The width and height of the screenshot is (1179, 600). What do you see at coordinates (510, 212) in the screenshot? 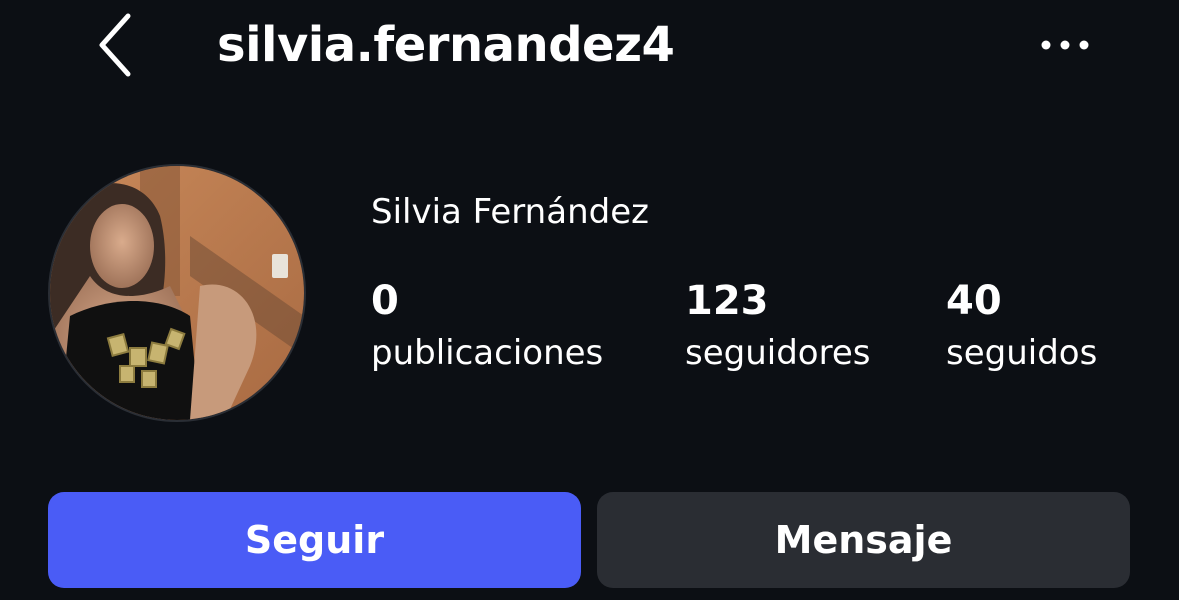
I see `profile-display-name: Silvia Fernández` at bounding box center [510, 212].